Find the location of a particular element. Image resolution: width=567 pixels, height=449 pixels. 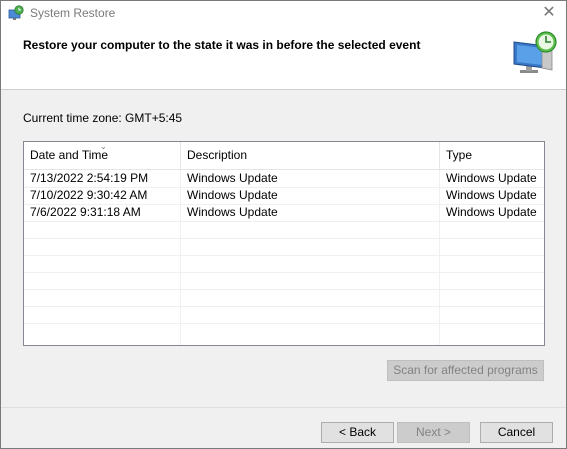

computer-restore-clock-icon is located at coordinates (535, 54).